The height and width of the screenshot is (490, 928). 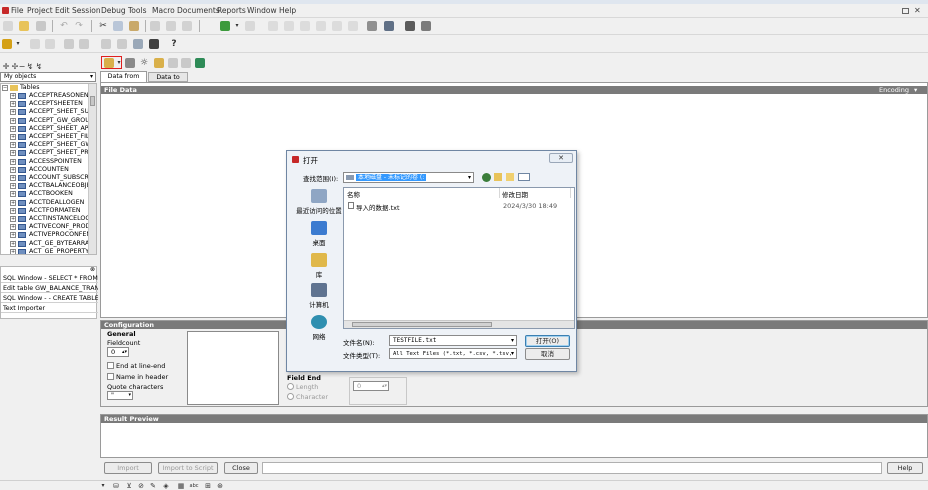 I want to click on tool-h-icon, so click(x=389, y=26).